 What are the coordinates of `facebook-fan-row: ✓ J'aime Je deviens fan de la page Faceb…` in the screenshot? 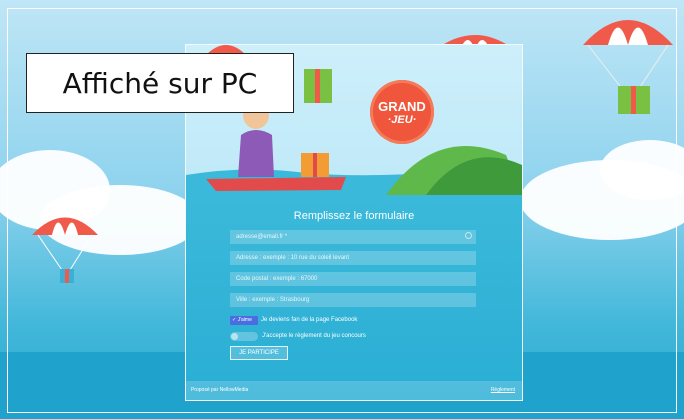 It's located at (293, 320).